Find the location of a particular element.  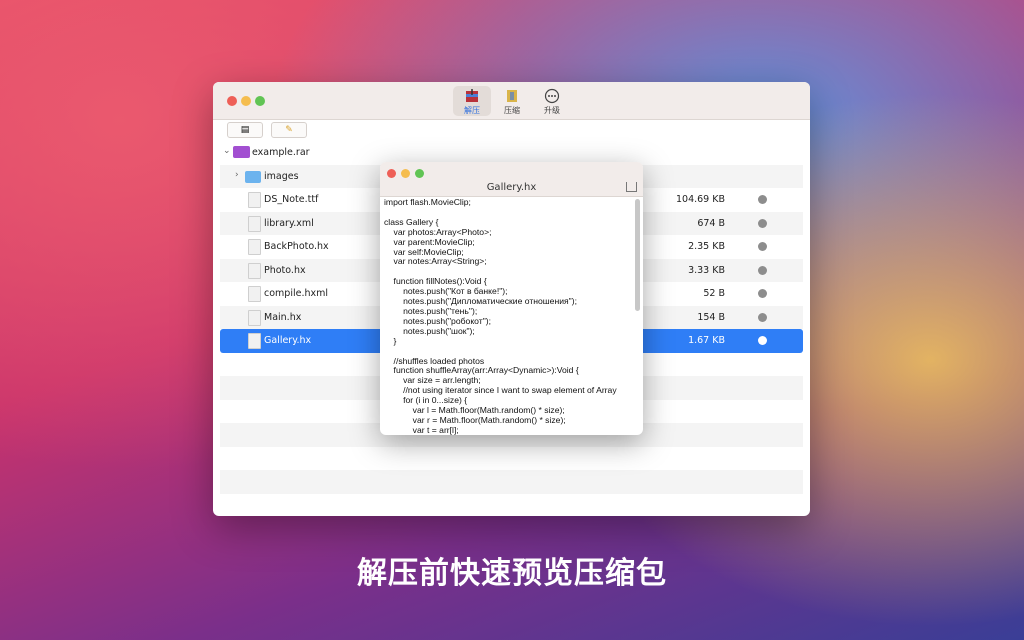

tab-extract-label: 解压 is located at coordinates (472, 110).